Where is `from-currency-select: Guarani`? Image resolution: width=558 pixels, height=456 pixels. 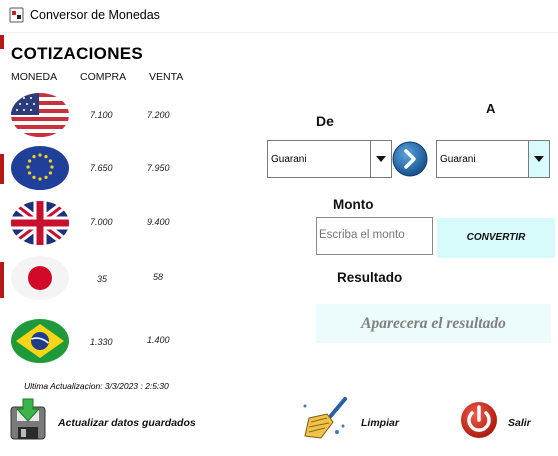
from-currency-select: Guarani is located at coordinates (329, 159).